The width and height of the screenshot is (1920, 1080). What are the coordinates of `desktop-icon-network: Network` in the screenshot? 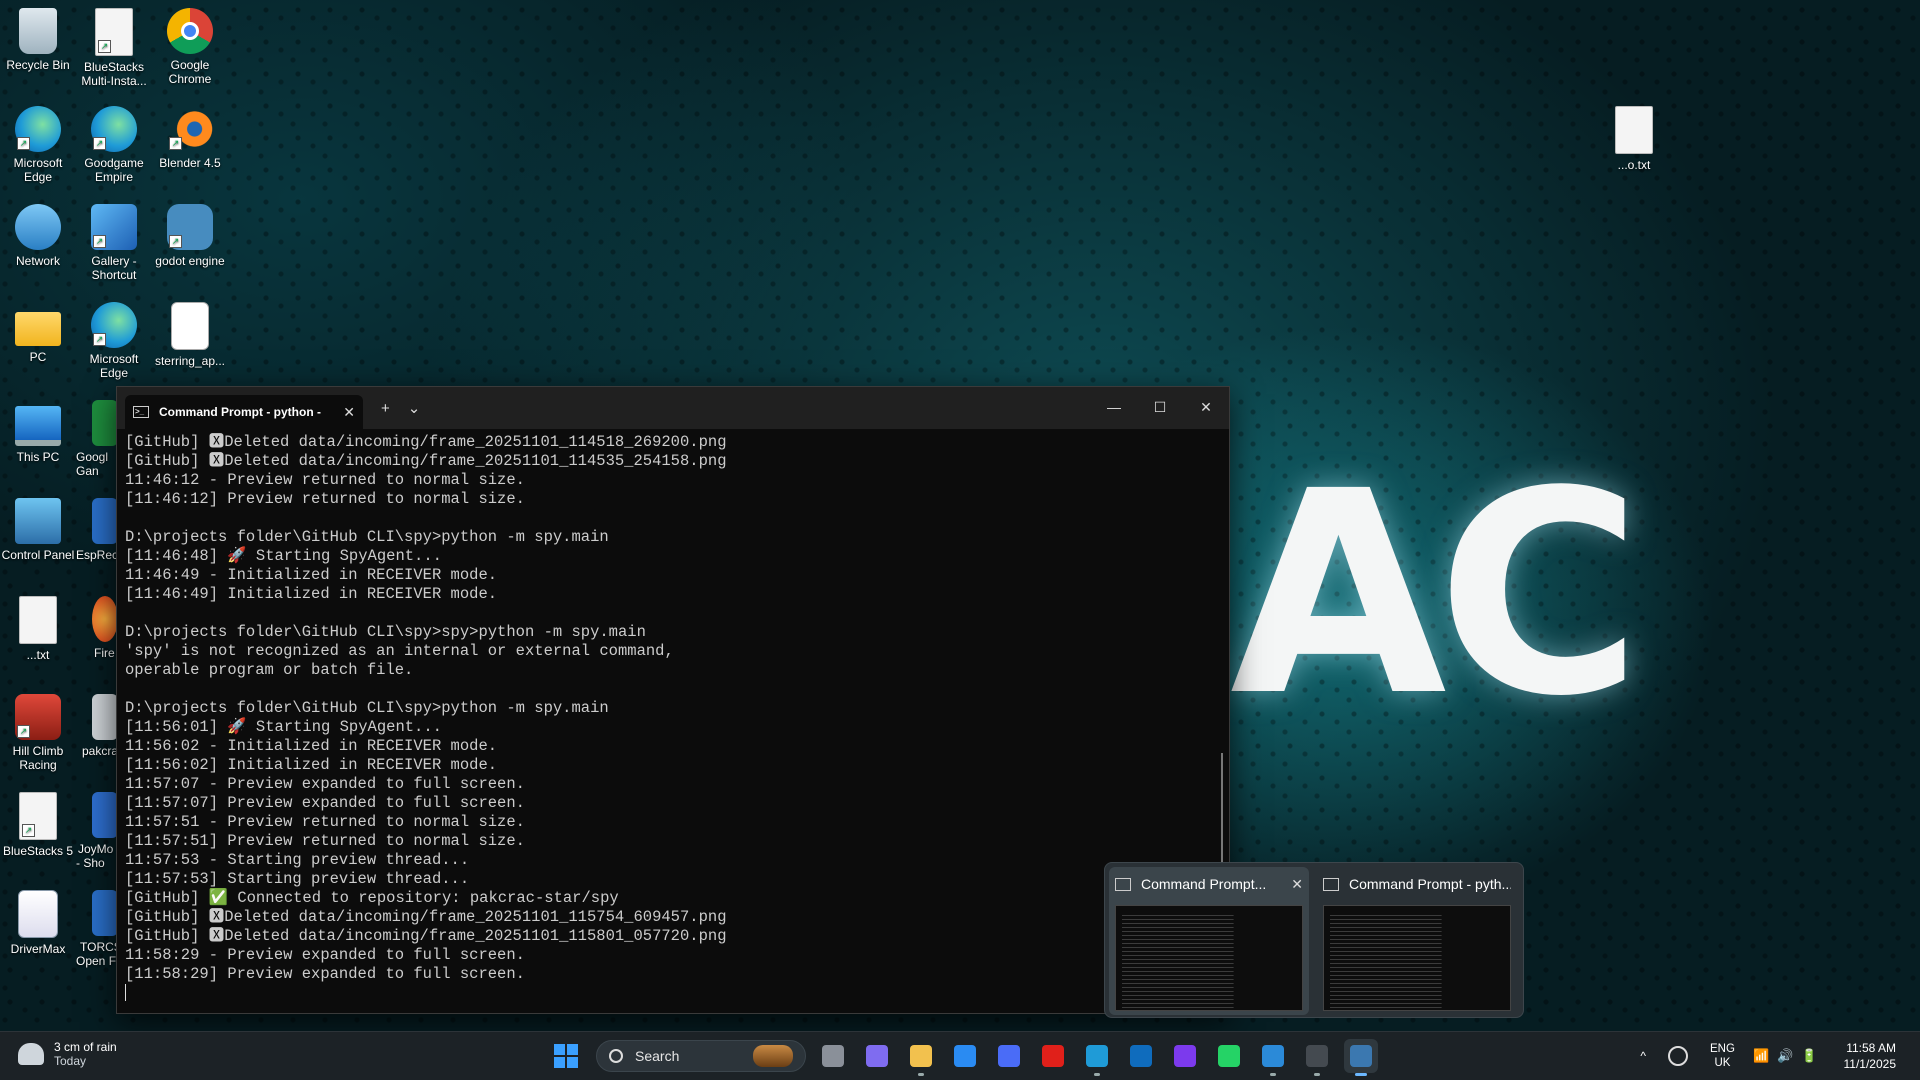 It's located at (38, 236).